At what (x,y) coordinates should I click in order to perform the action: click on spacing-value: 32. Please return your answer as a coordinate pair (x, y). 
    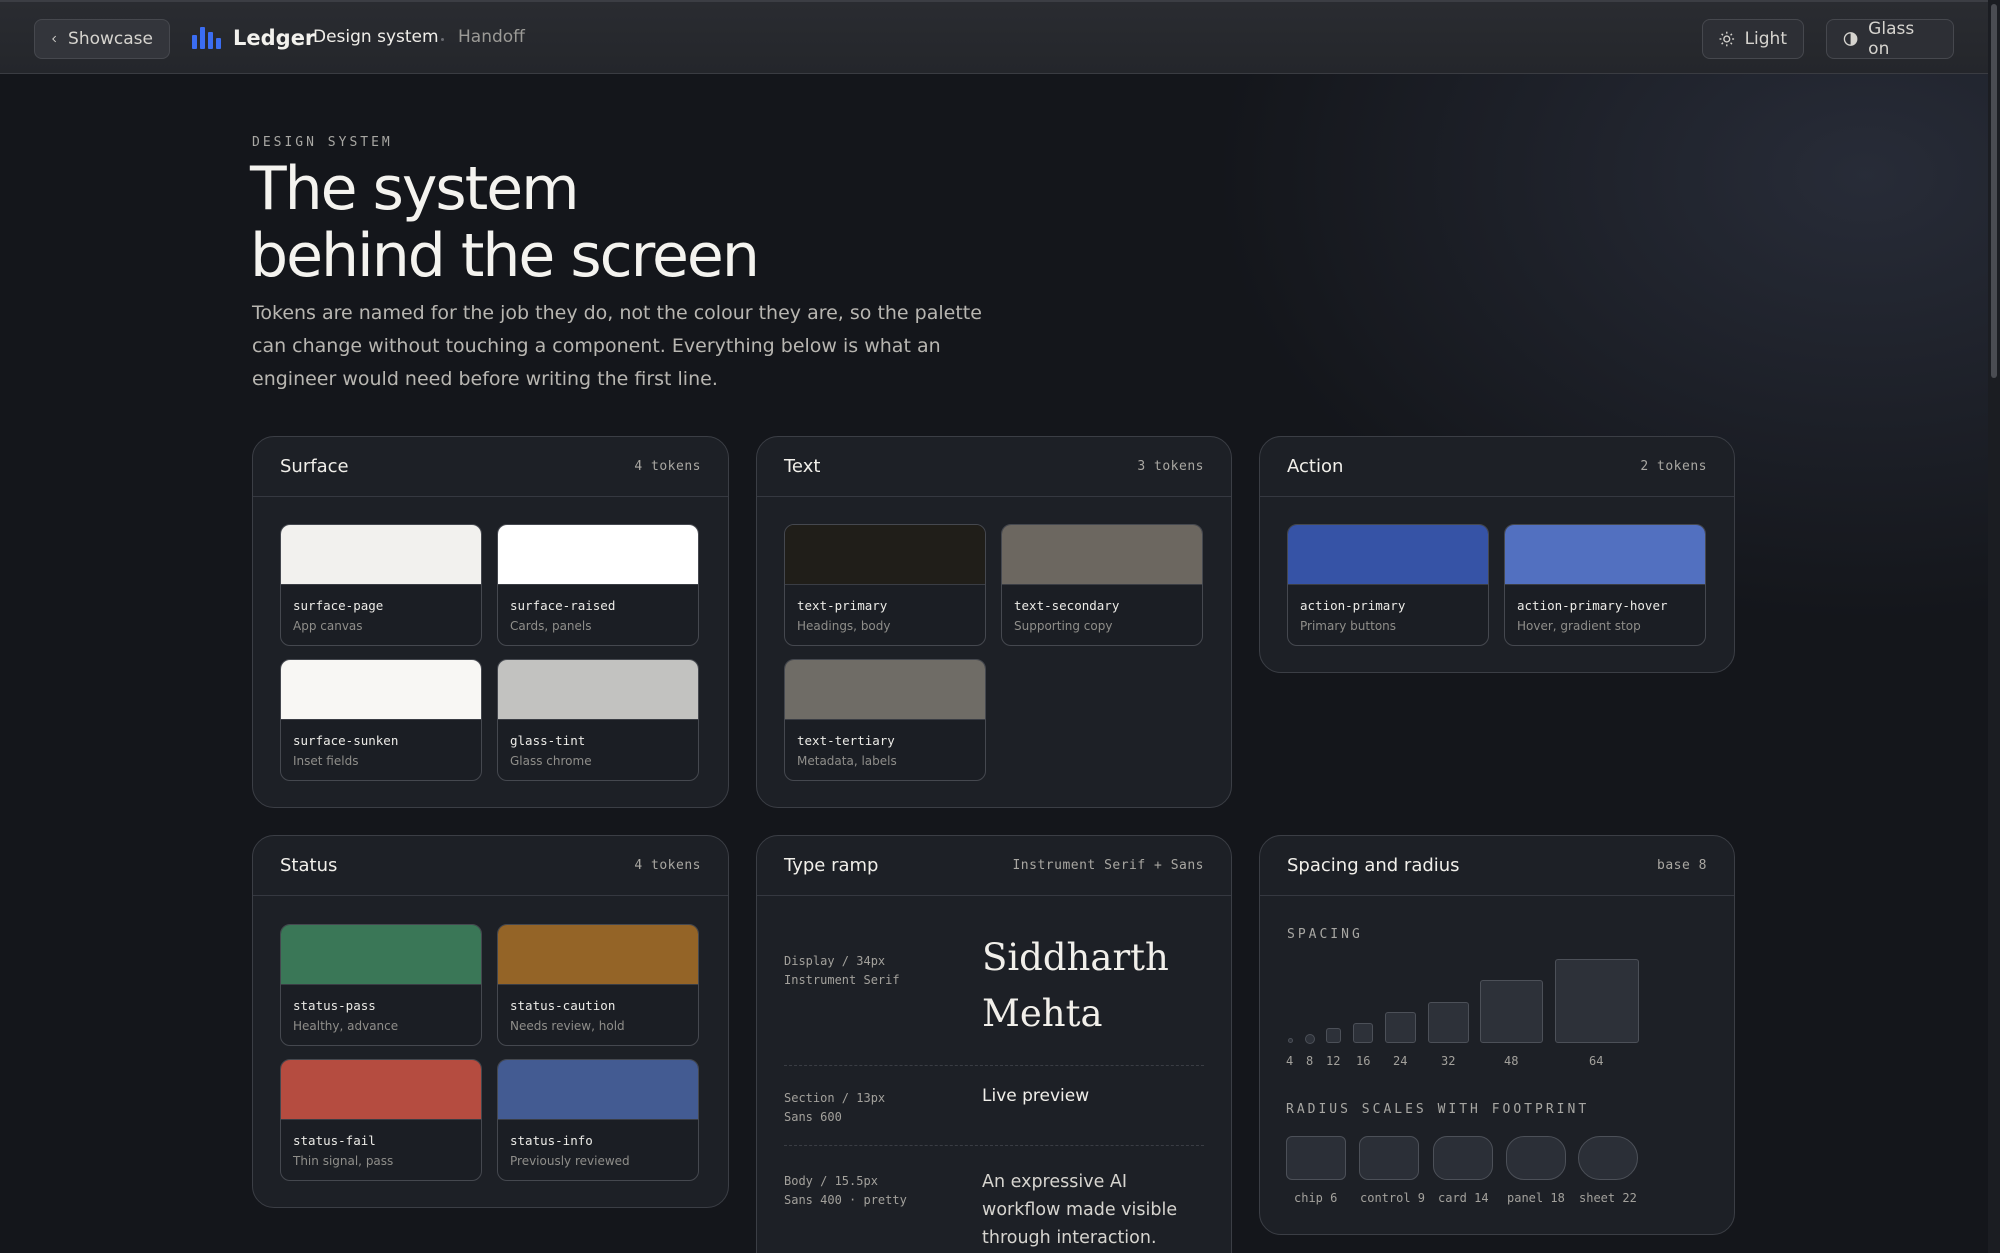
    Looking at the image, I should click on (1448, 1061).